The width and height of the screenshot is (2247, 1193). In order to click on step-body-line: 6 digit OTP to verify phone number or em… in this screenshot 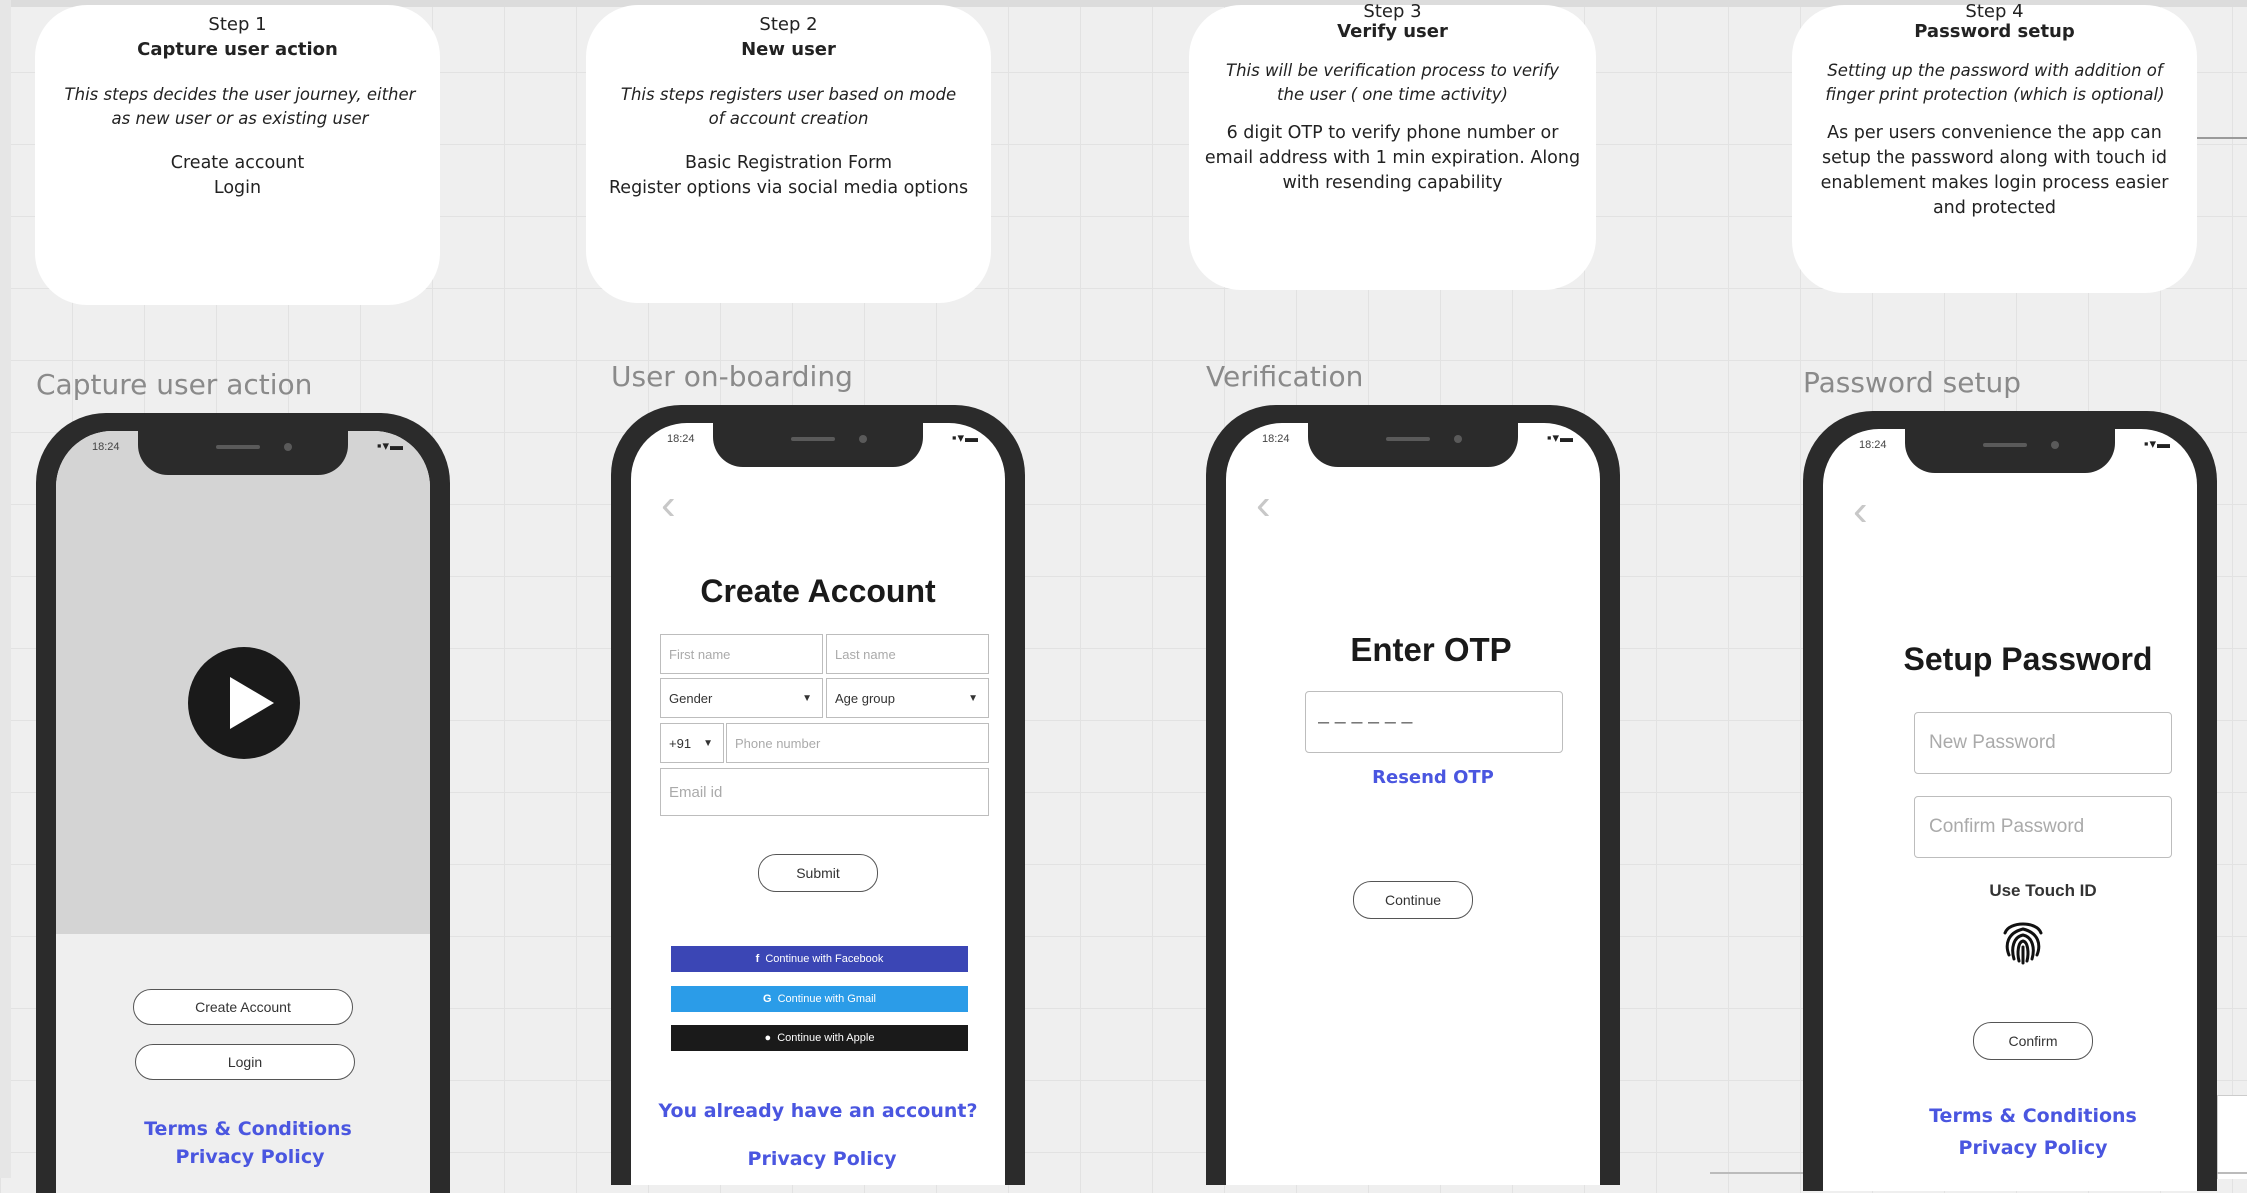, I will do `click(1392, 158)`.